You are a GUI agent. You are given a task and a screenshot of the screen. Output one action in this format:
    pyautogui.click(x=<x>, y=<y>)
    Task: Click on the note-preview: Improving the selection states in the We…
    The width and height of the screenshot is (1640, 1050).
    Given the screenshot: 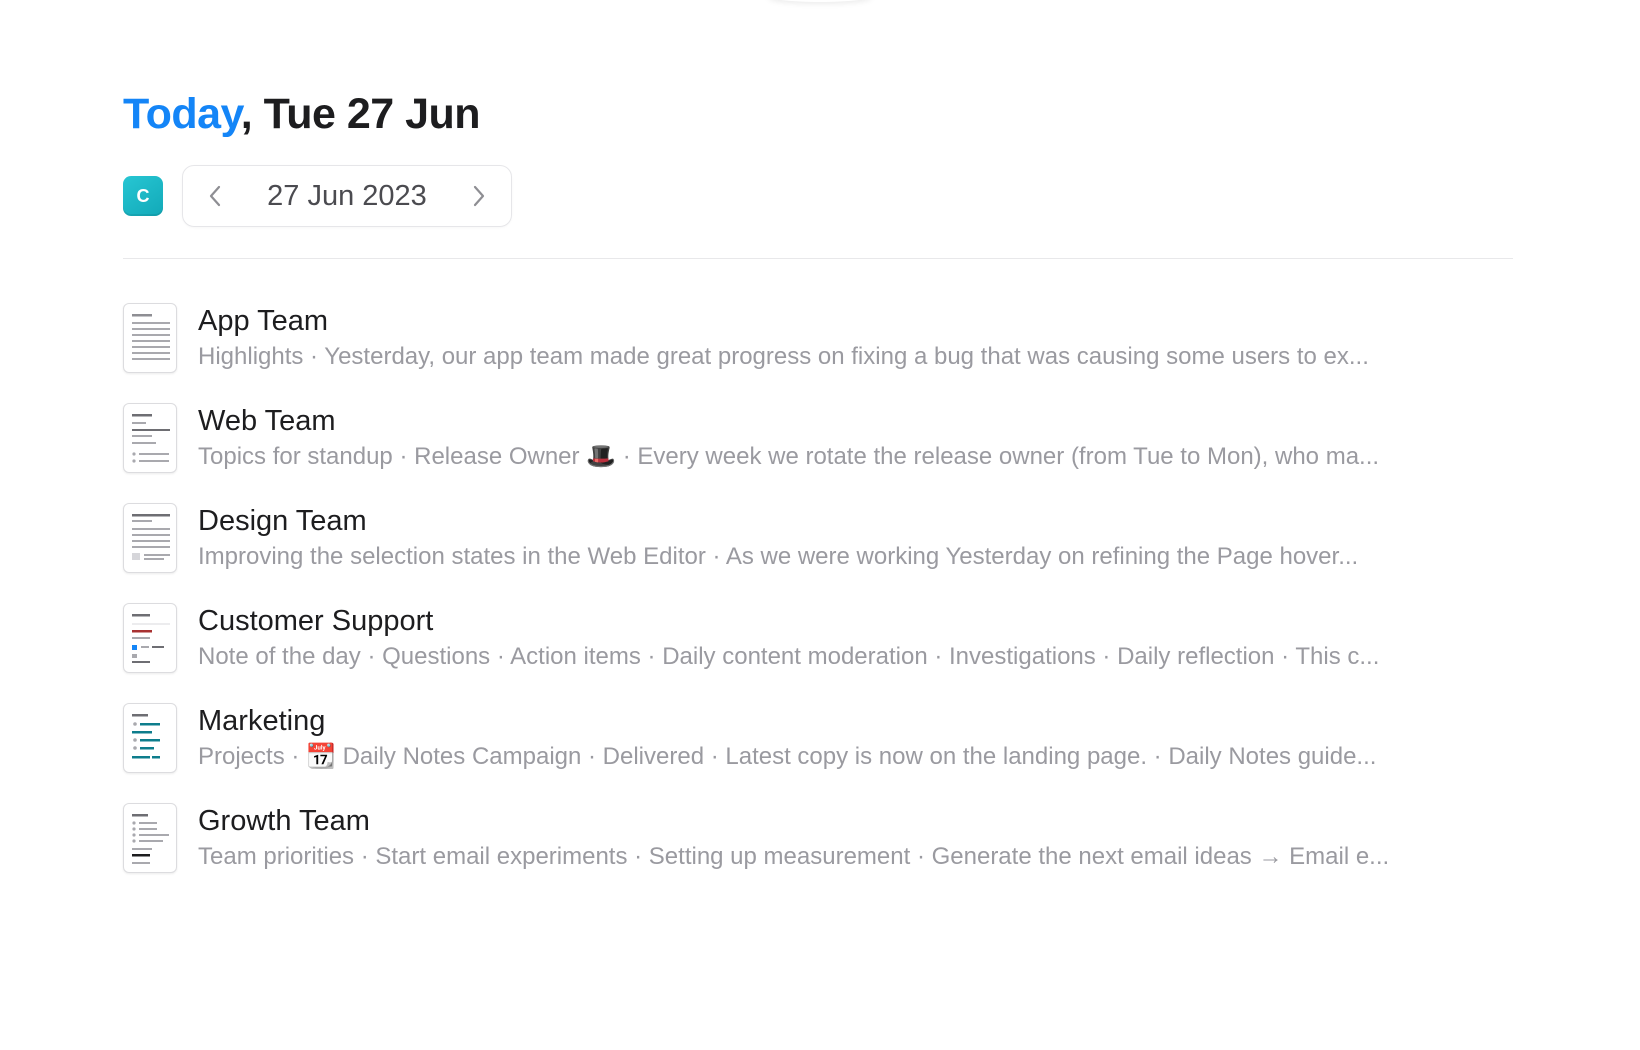 What is the action you would take?
    pyautogui.click(x=778, y=556)
    